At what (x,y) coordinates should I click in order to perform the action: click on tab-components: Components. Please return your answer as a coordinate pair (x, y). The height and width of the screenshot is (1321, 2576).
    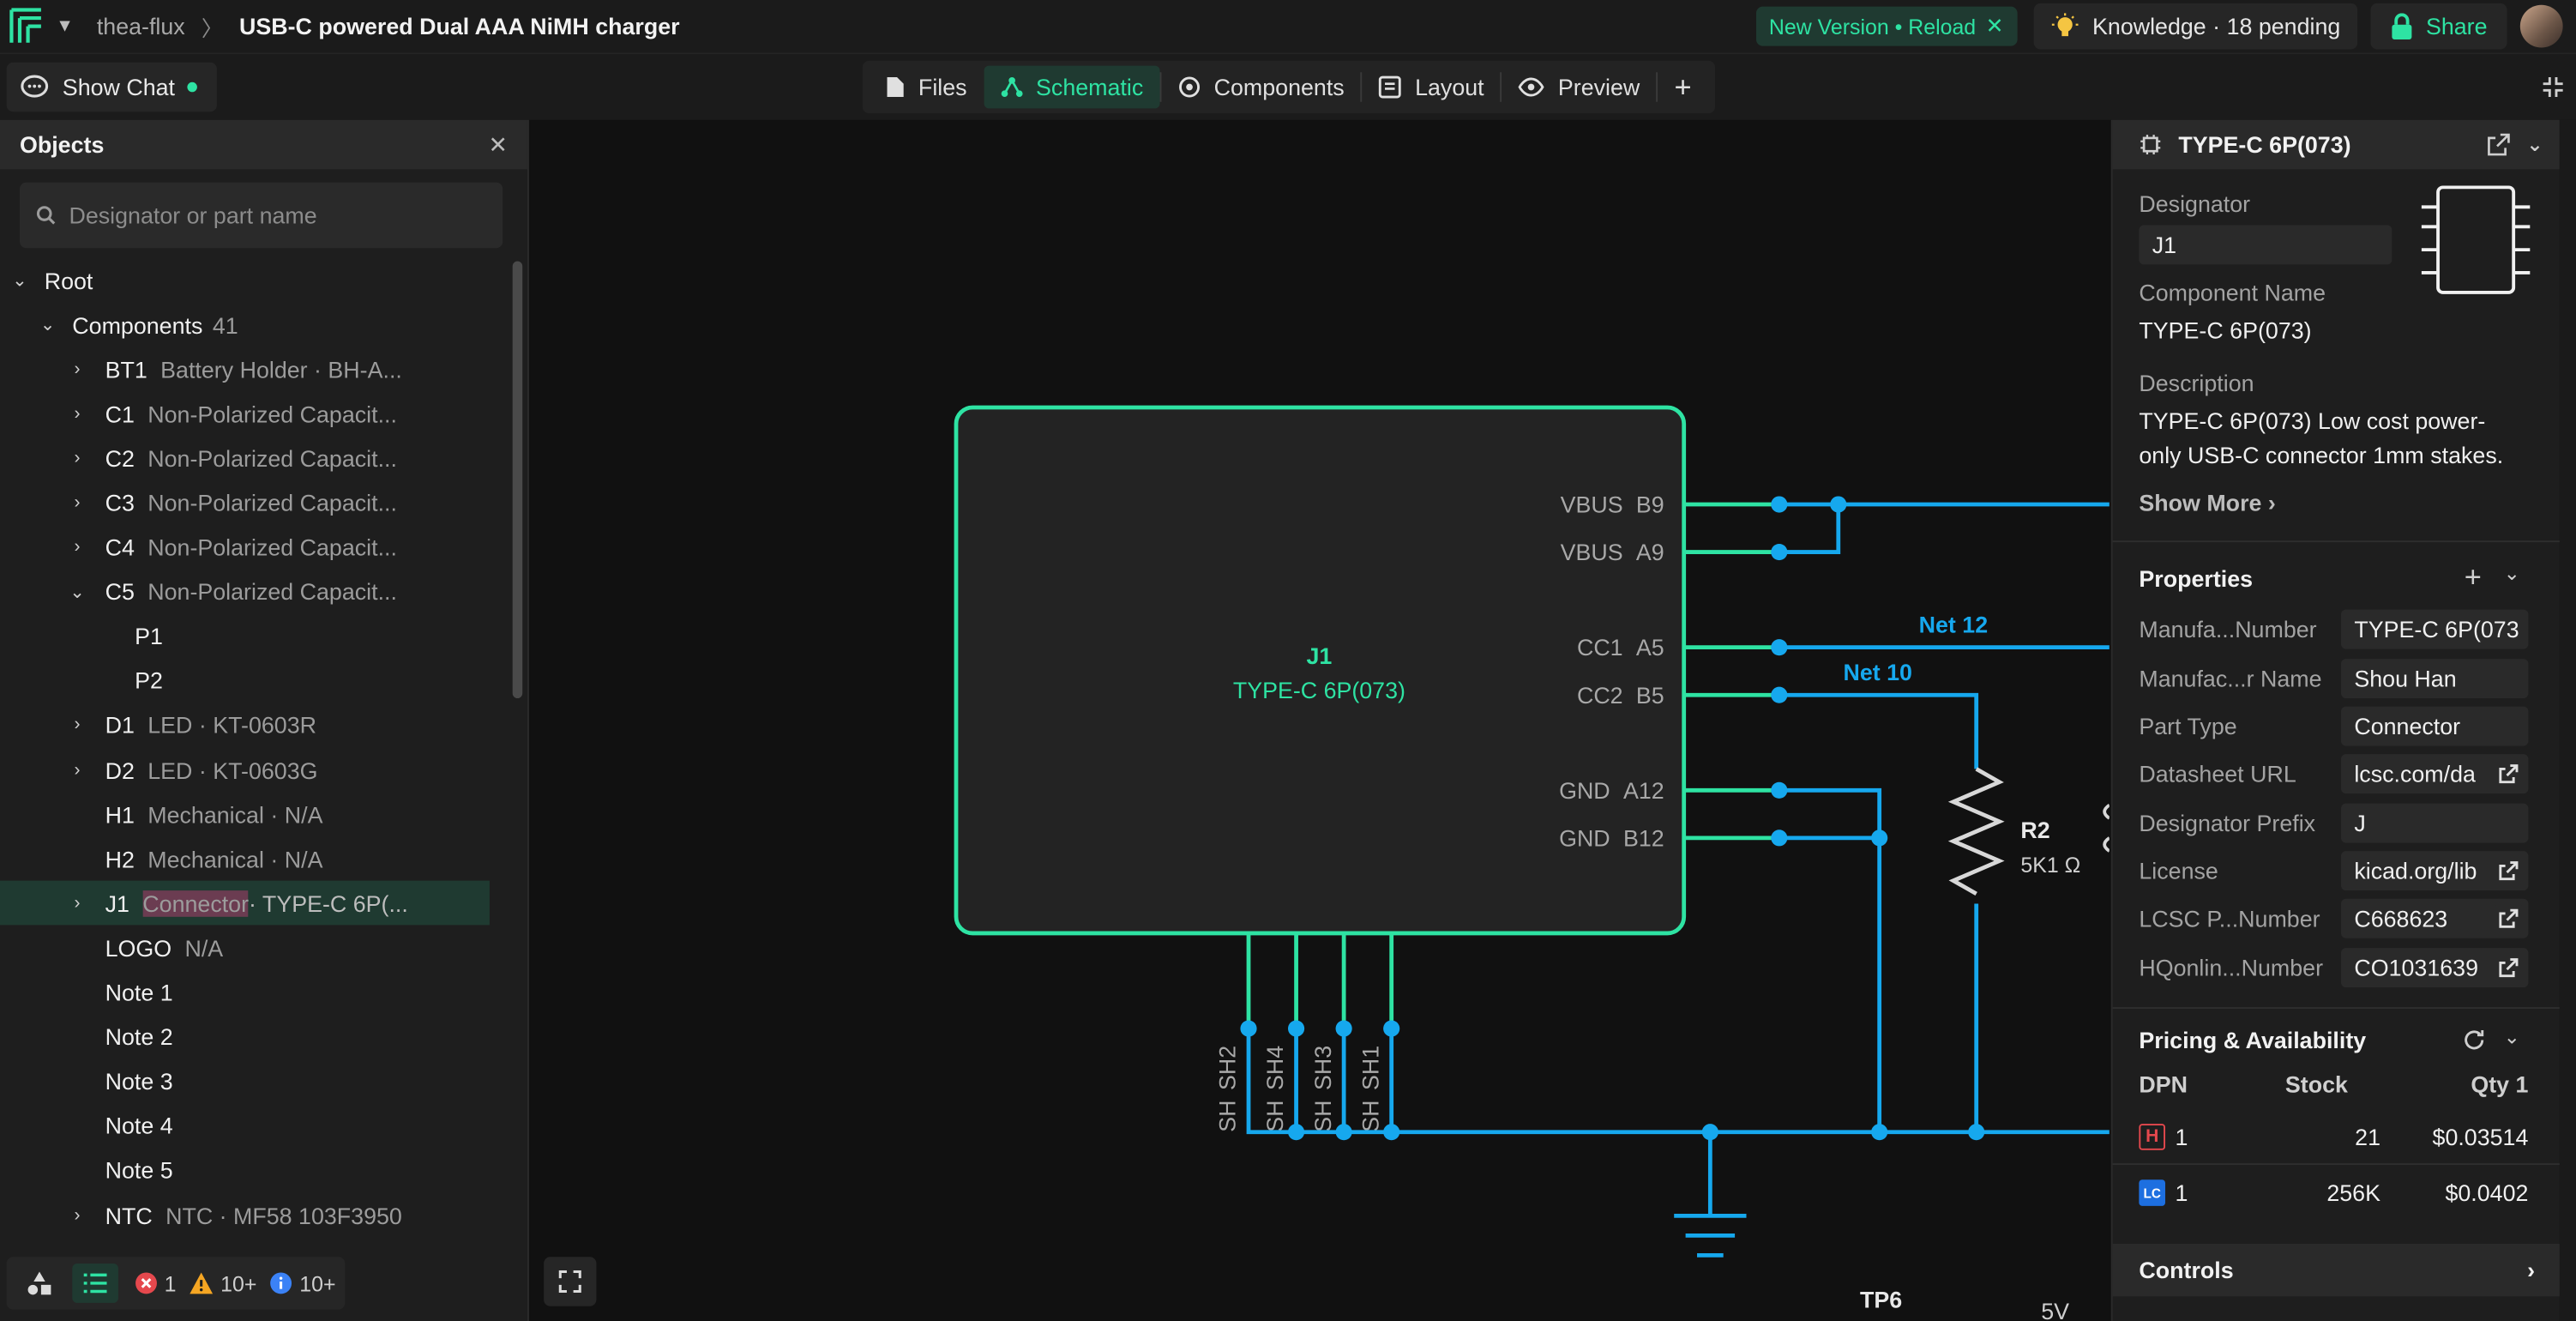
    Looking at the image, I should click on (1261, 88).